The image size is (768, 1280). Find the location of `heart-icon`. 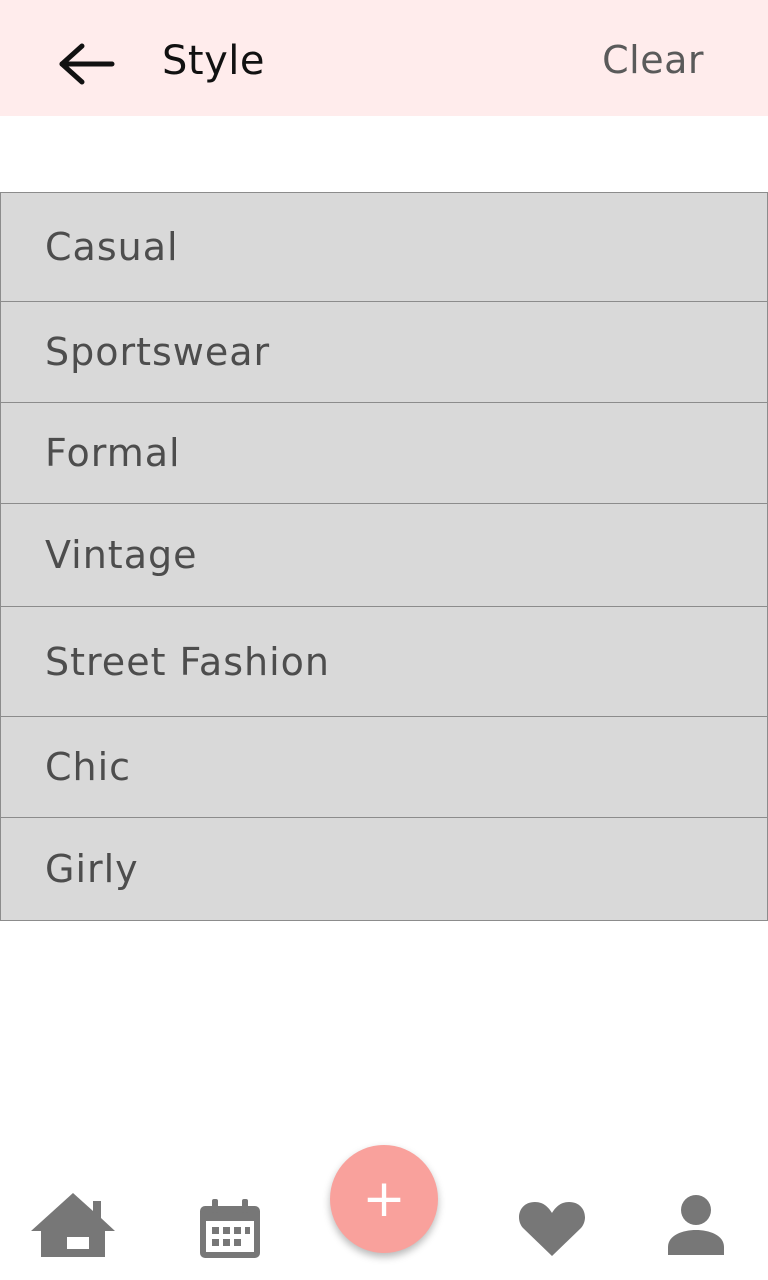

heart-icon is located at coordinates (552, 1229).